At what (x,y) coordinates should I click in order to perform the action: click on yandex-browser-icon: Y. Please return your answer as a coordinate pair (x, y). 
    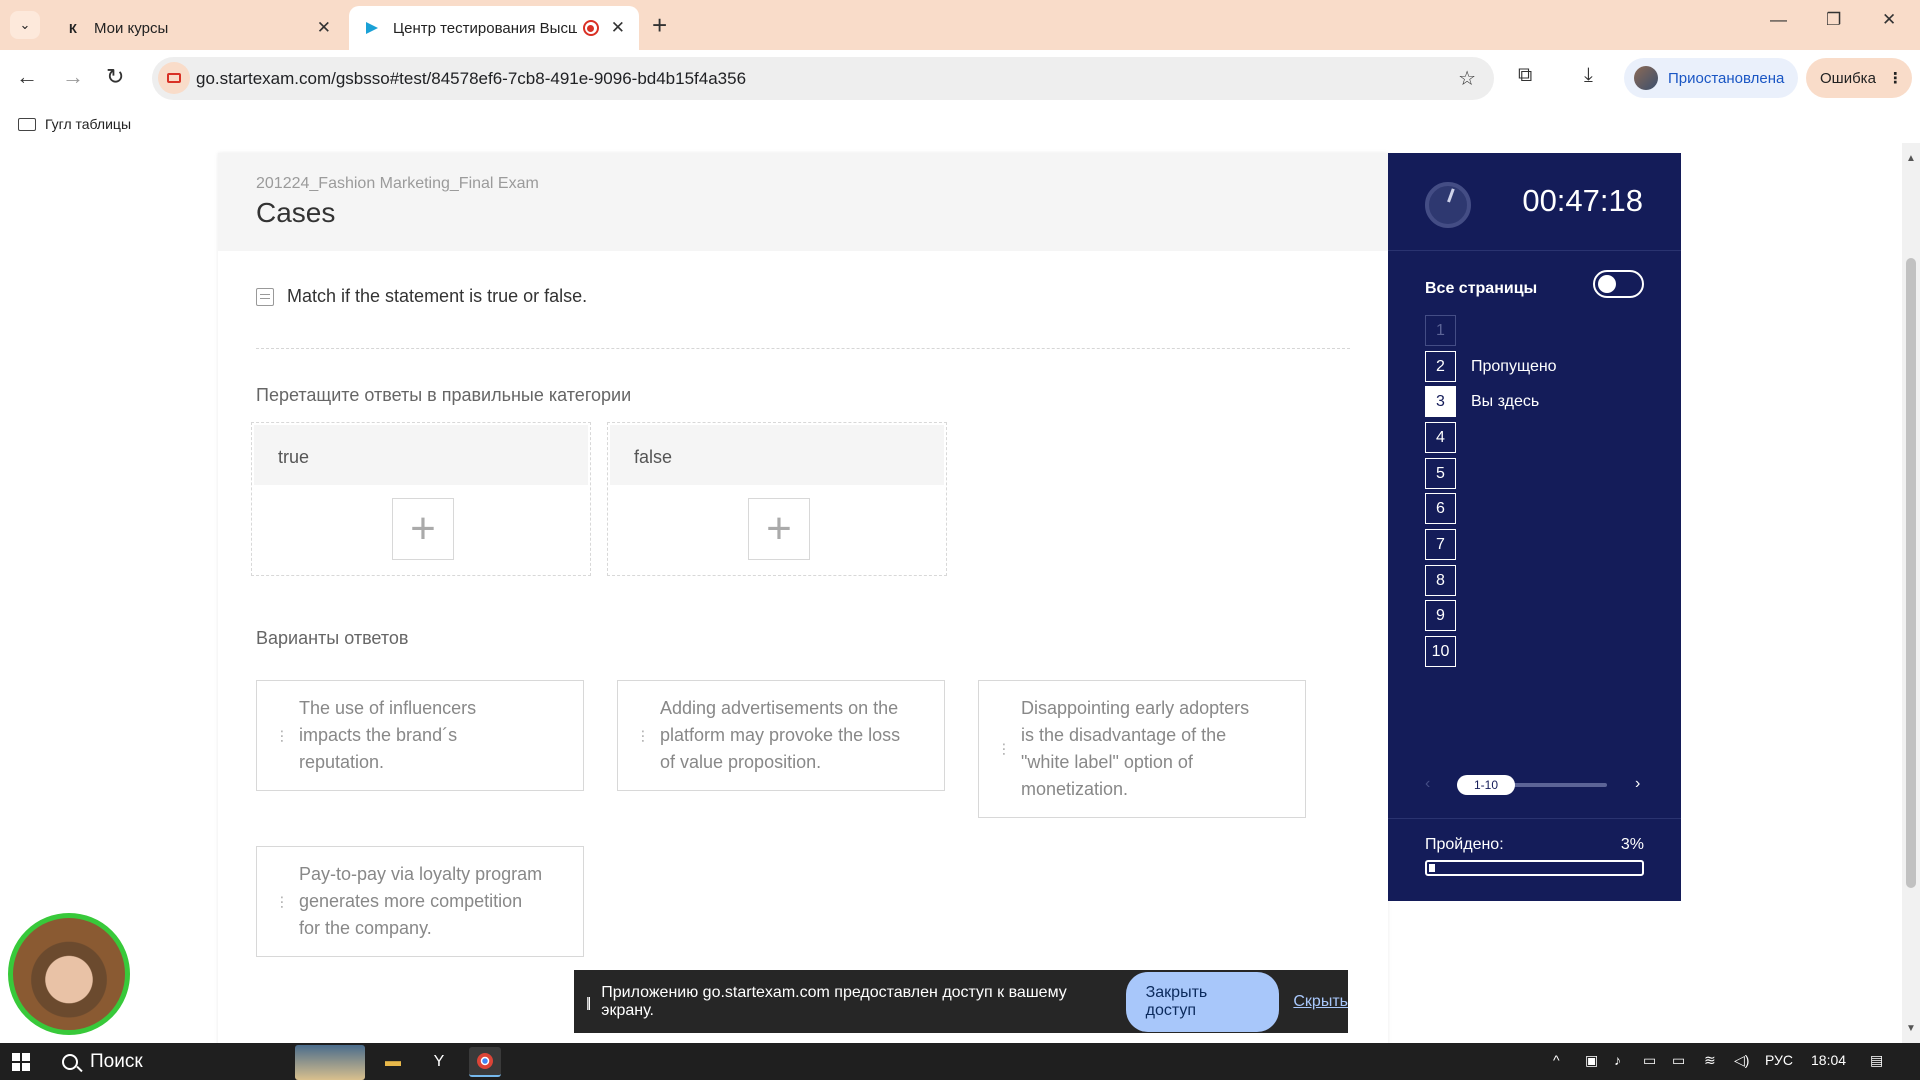
    Looking at the image, I should click on (439, 1062).